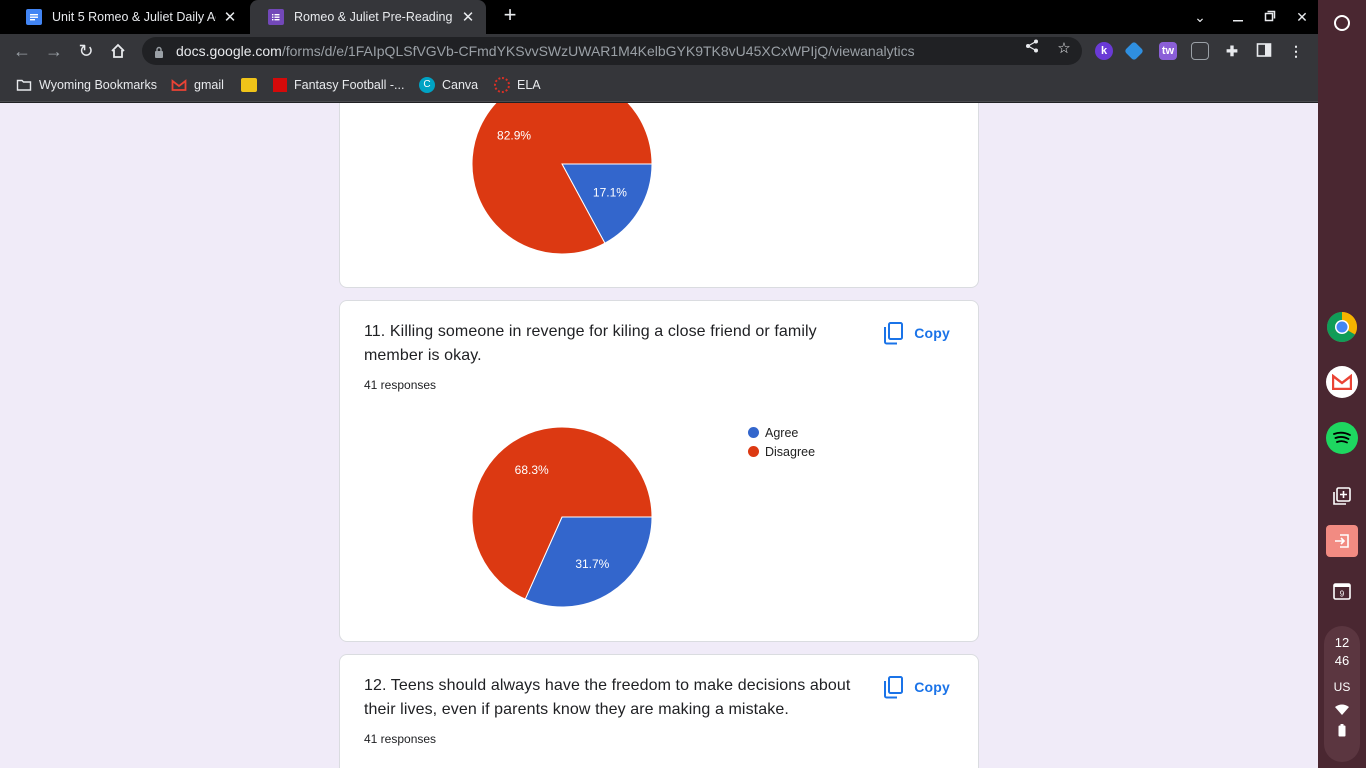 The width and height of the screenshot is (1366, 768). Describe the element at coordinates (1168, 51) in the screenshot. I see `puzzle-extension-icon: tw` at that location.